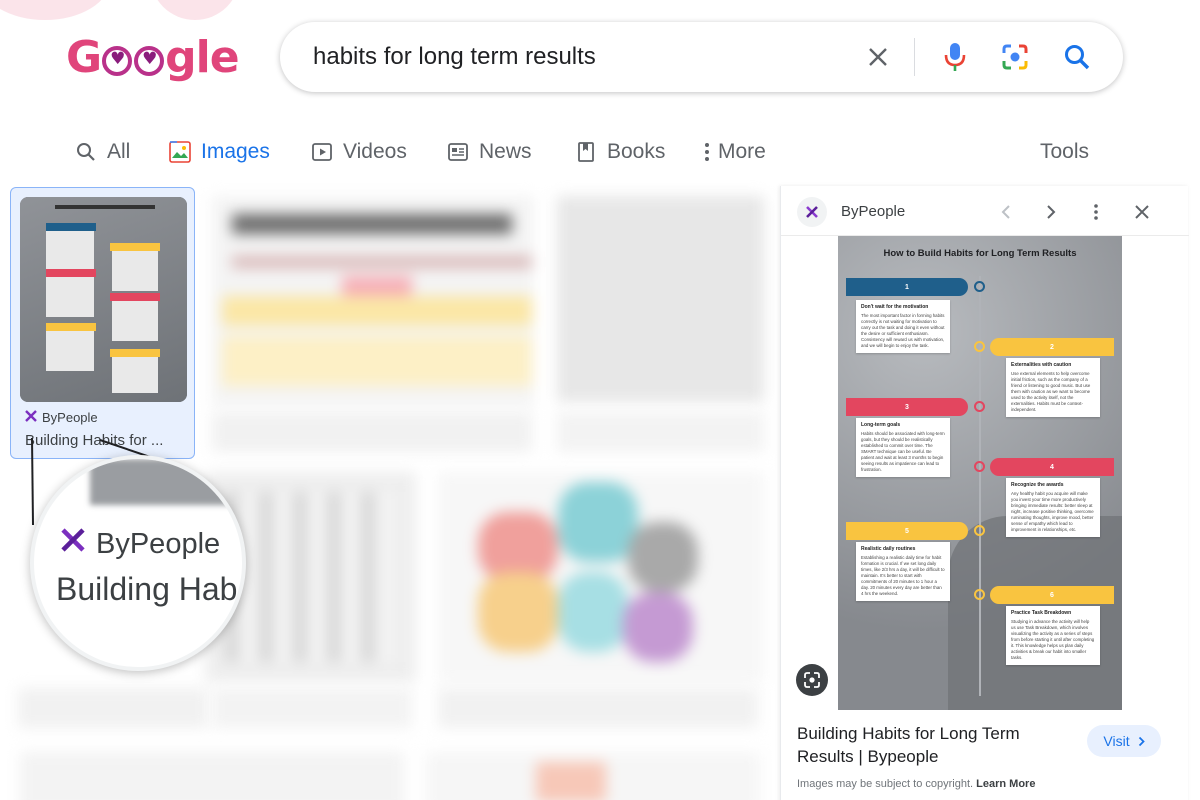  Describe the element at coordinates (458, 152) in the screenshot. I see `newspaper-icon` at that location.